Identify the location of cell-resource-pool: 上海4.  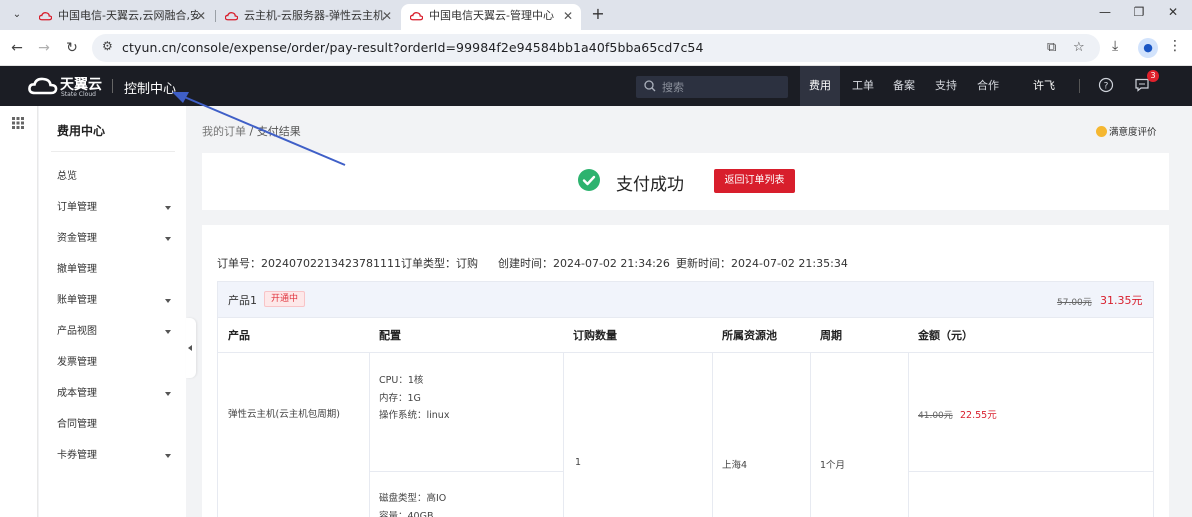
(735, 465).